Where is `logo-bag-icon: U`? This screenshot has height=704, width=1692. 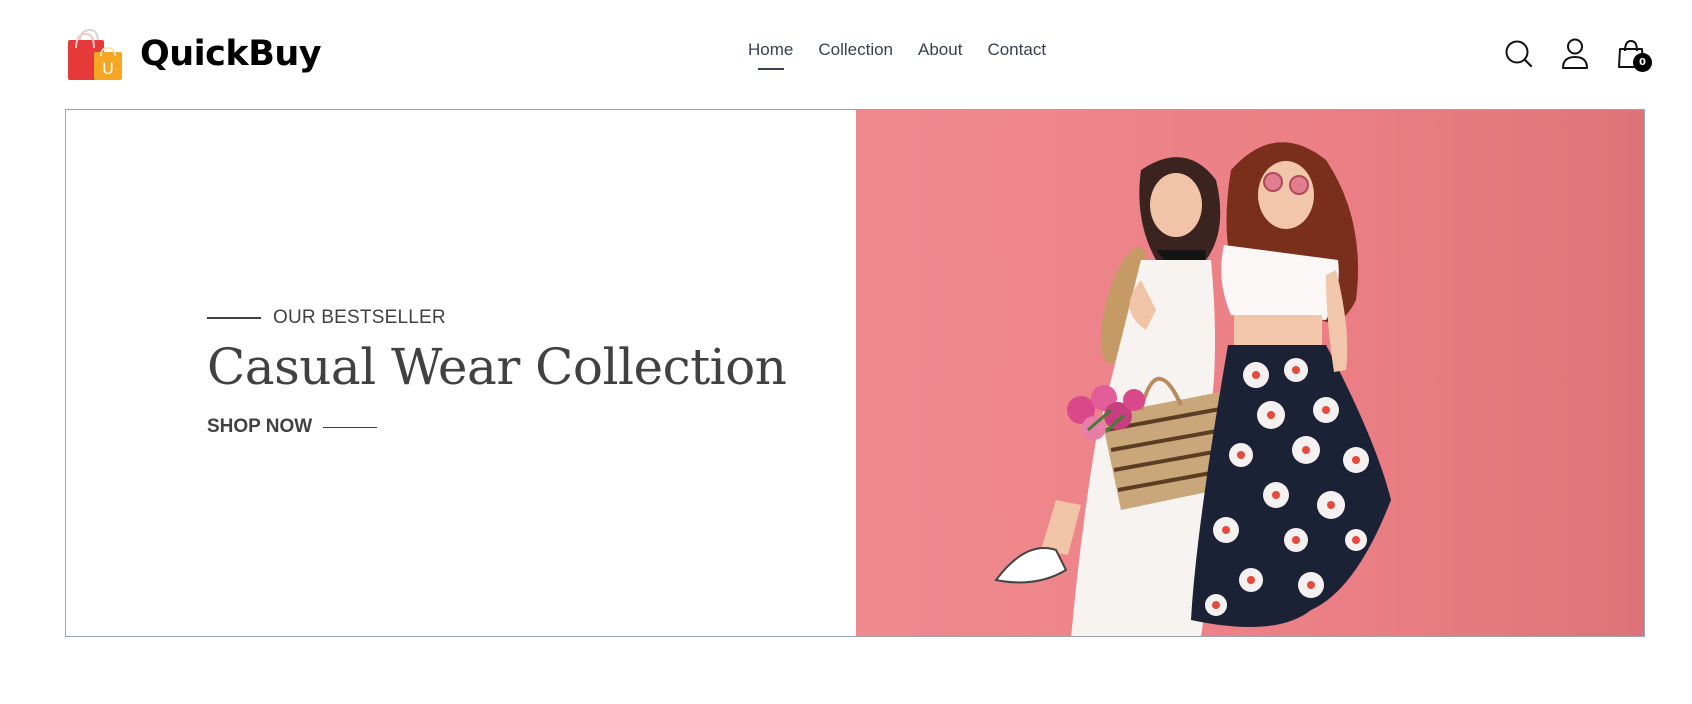
logo-bag-icon: U is located at coordinates (95, 54).